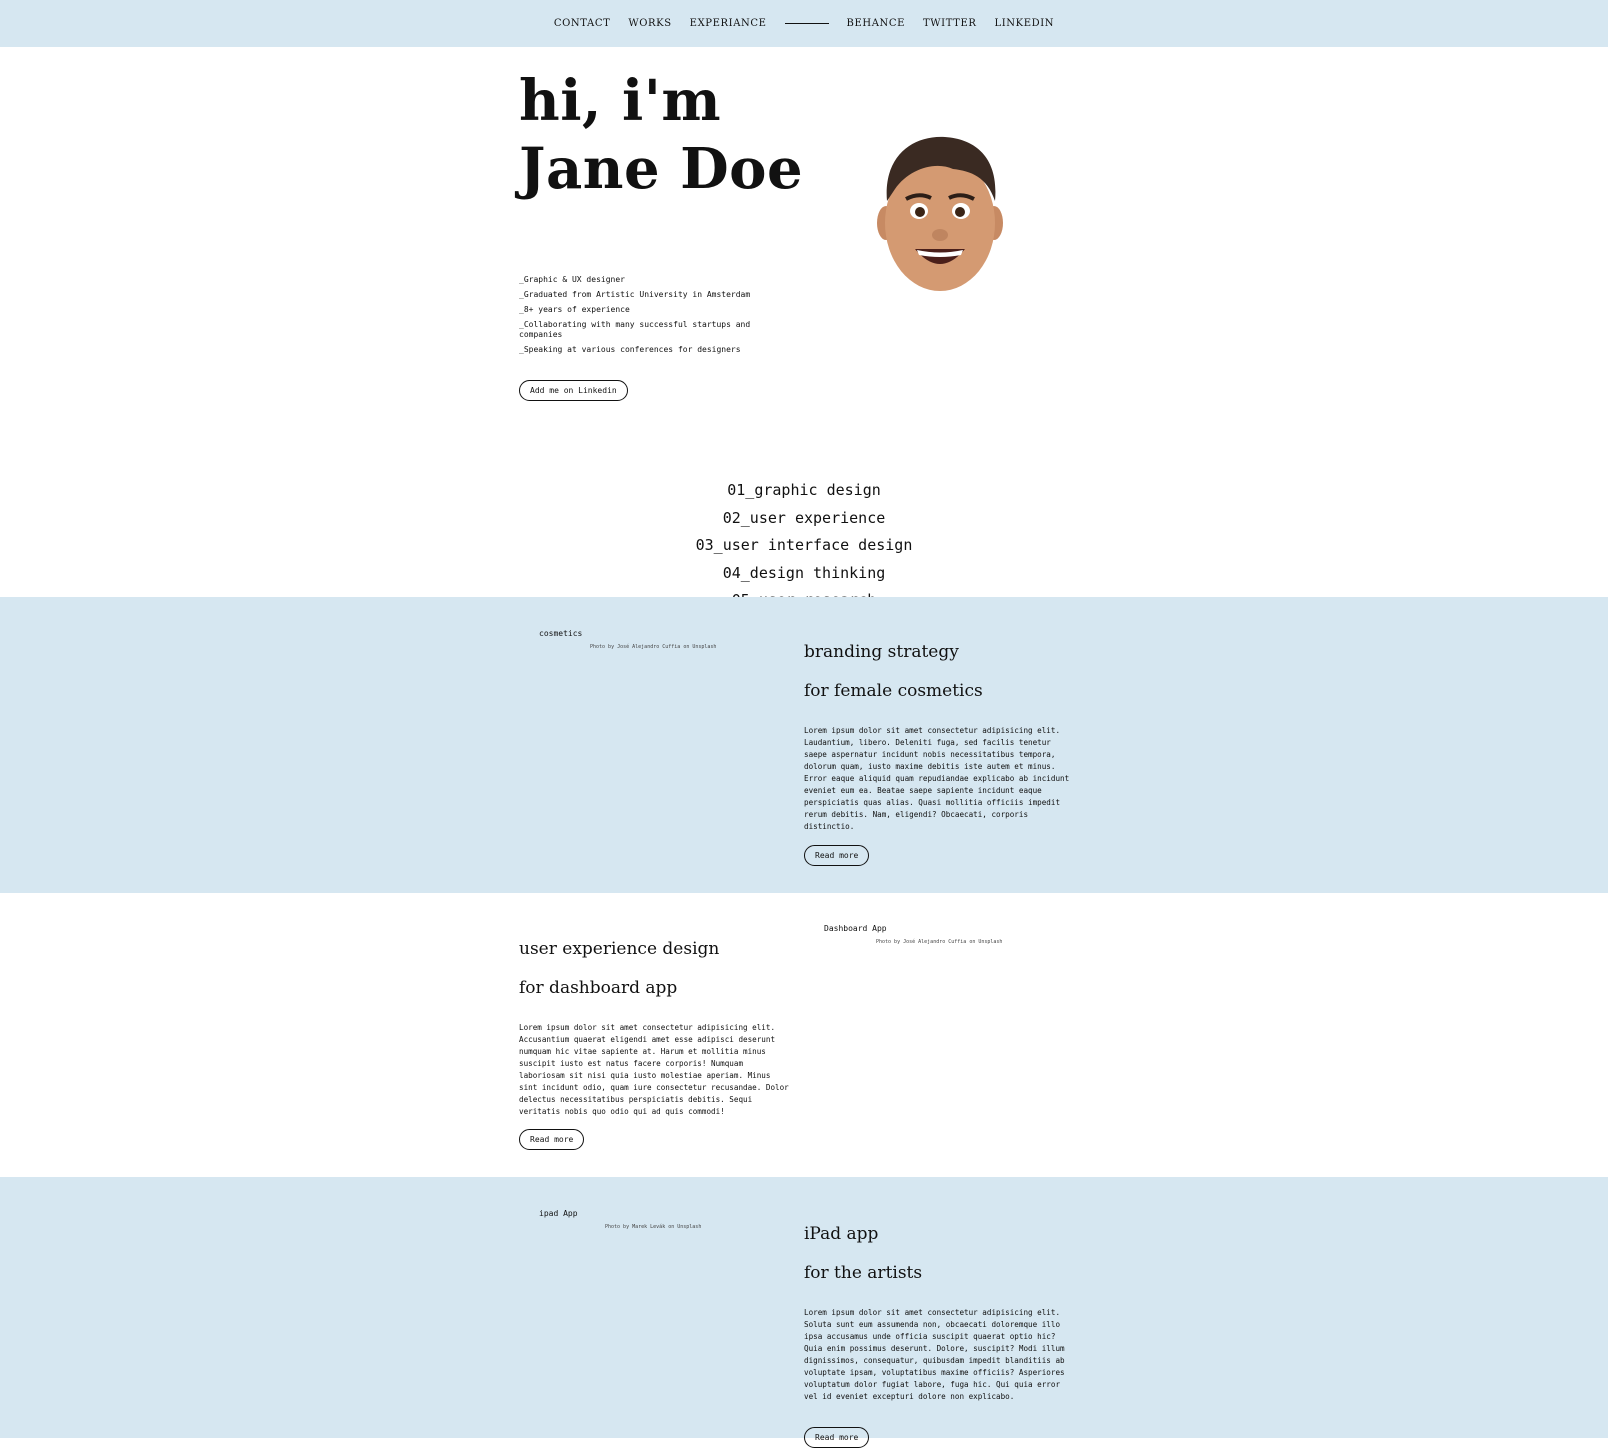  I want to click on nav-link-contact: CONTACT, so click(582, 23).